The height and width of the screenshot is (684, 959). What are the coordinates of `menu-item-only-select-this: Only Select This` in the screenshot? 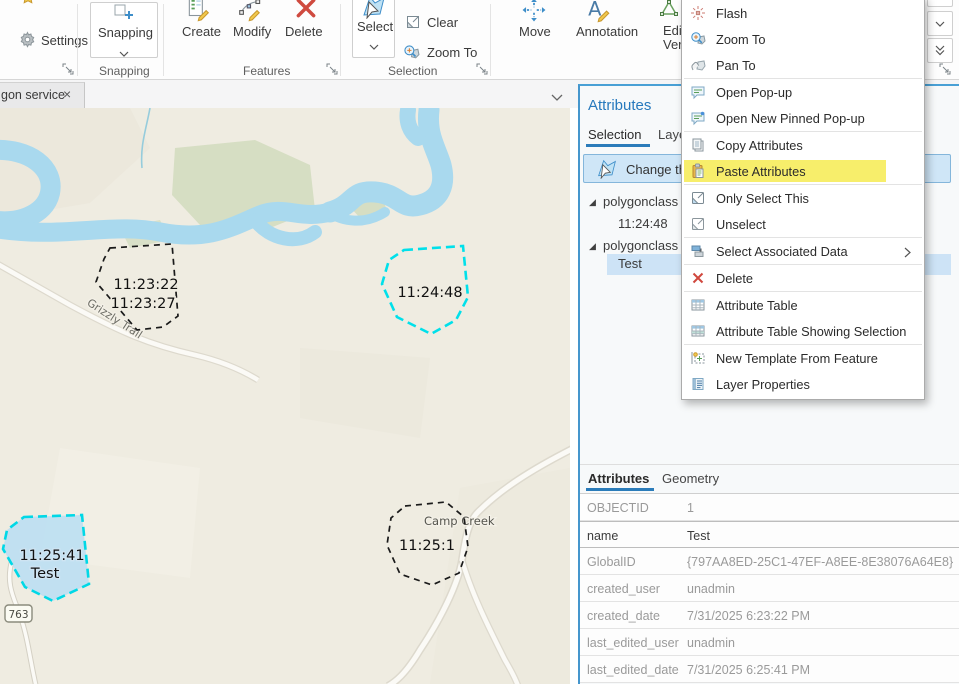 It's located at (803, 198).